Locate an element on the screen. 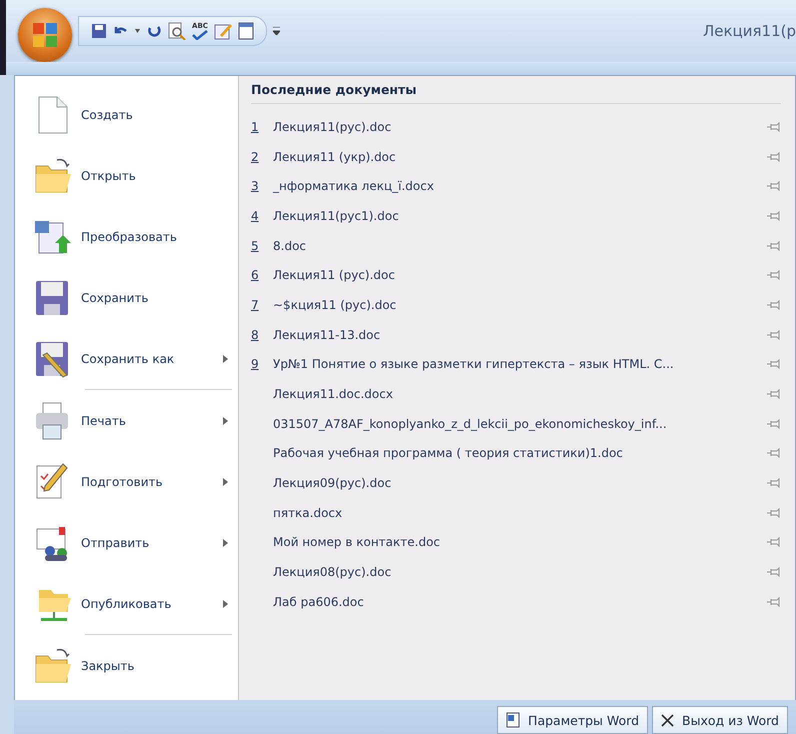  document-number: 9 is located at coordinates (255, 364).